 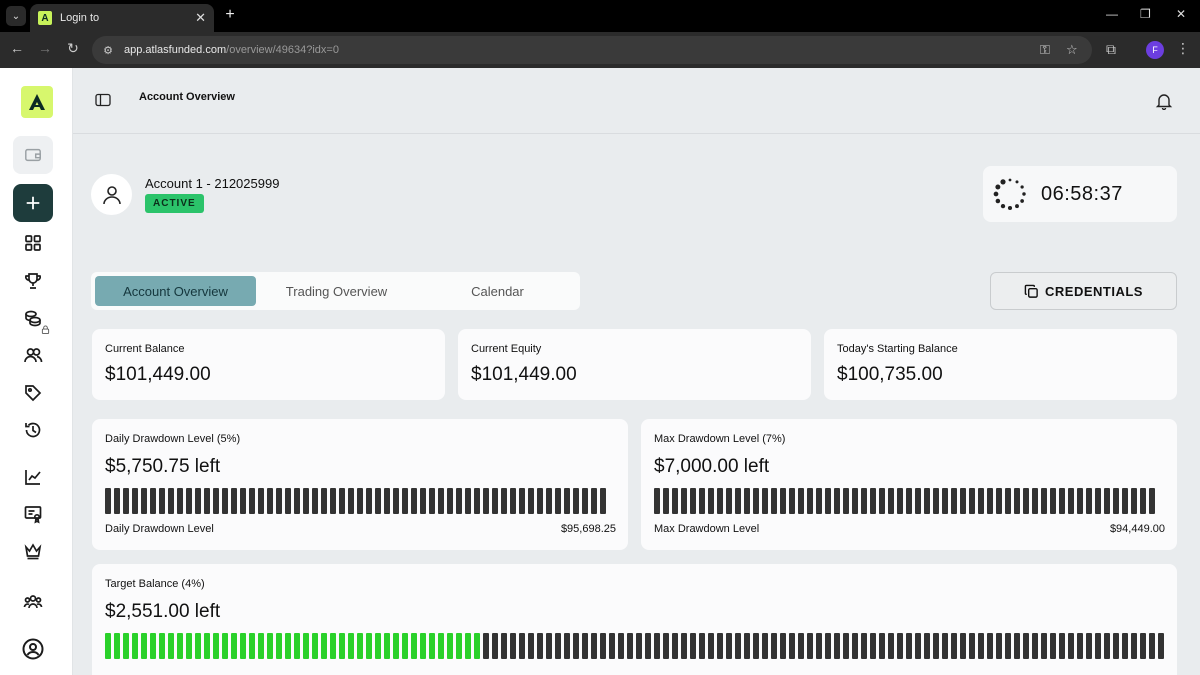 I want to click on community-icon, so click(x=33, y=602).